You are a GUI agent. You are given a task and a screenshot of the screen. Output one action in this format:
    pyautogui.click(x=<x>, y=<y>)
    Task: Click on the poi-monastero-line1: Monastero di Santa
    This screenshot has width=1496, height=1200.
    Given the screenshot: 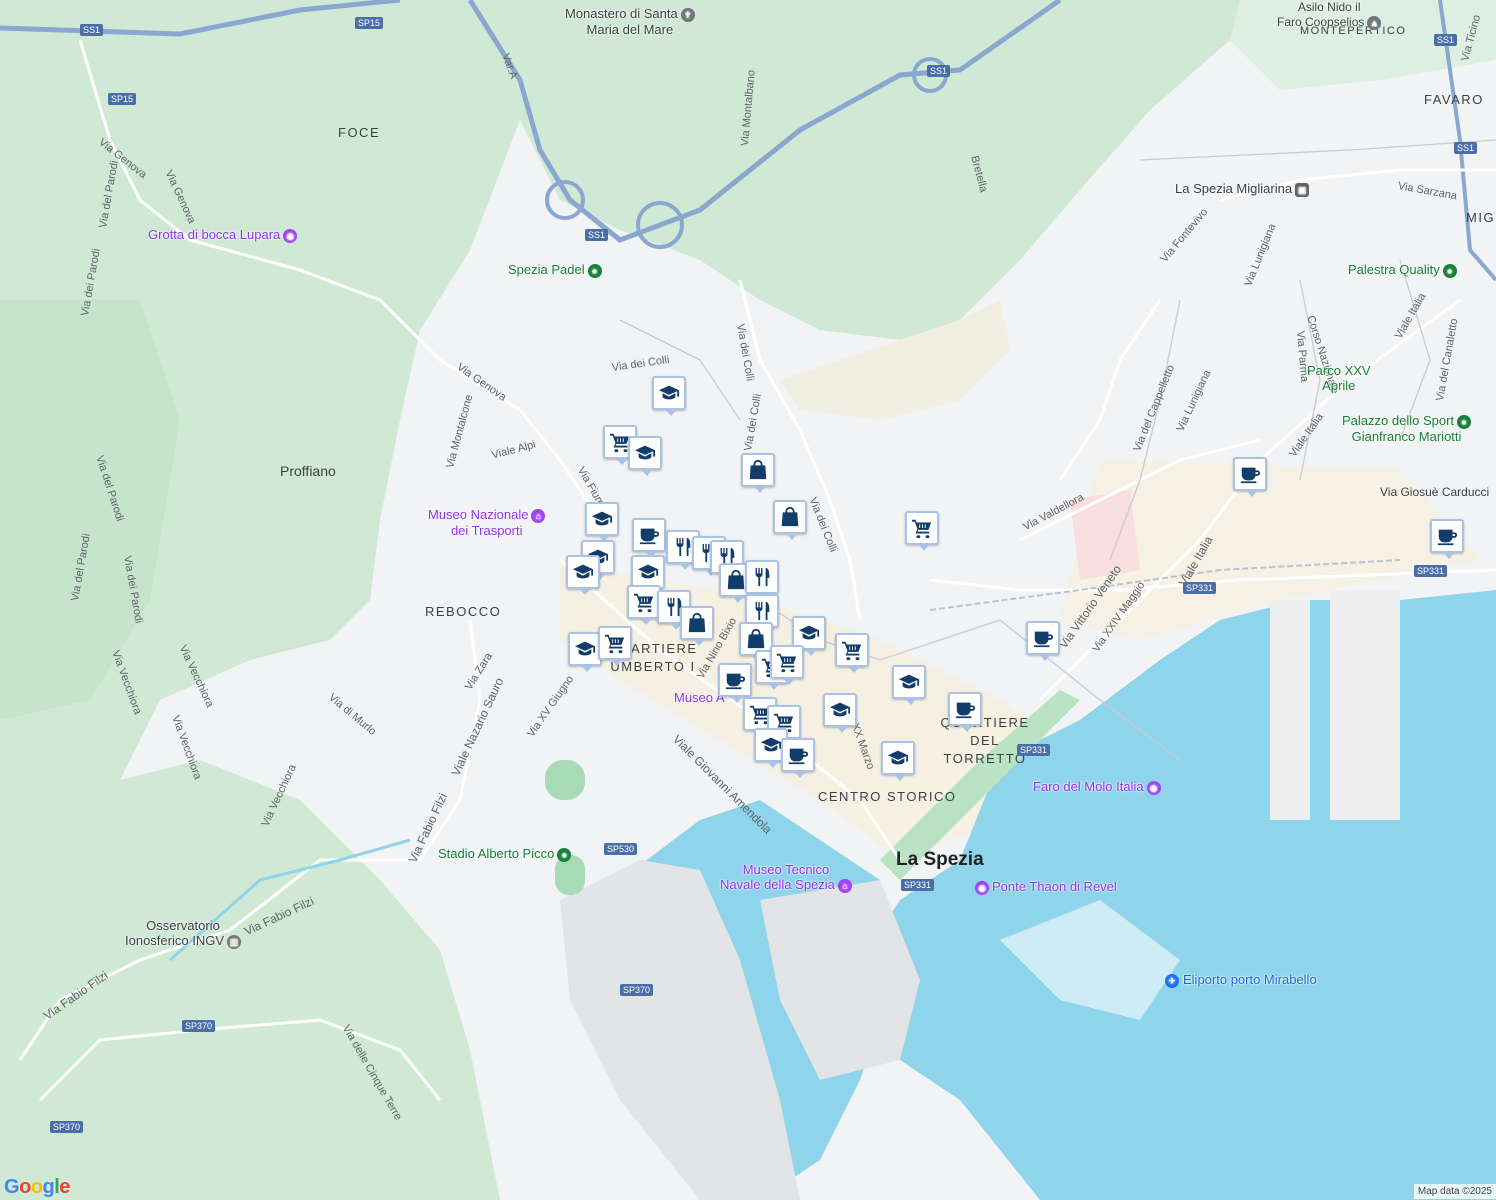 What is the action you would take?
    pyautogui.click(x=621, y=13)
    